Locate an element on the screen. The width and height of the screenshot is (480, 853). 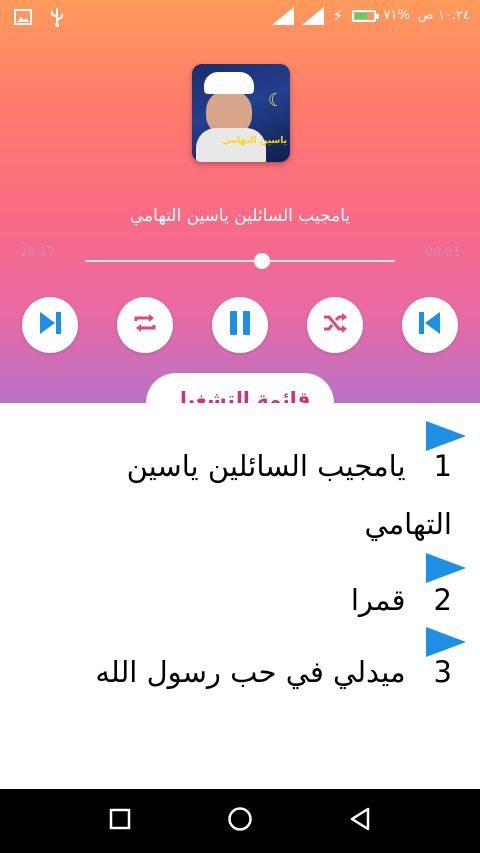
skip-previous-icon is located at coordinates (430, 325).